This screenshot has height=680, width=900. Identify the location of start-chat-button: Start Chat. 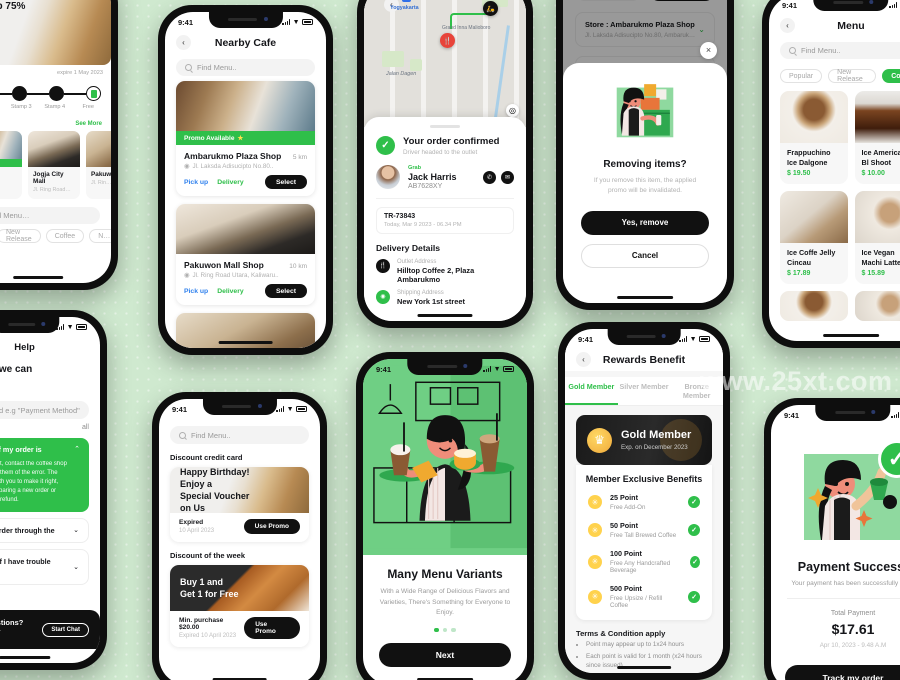
(65, 629).